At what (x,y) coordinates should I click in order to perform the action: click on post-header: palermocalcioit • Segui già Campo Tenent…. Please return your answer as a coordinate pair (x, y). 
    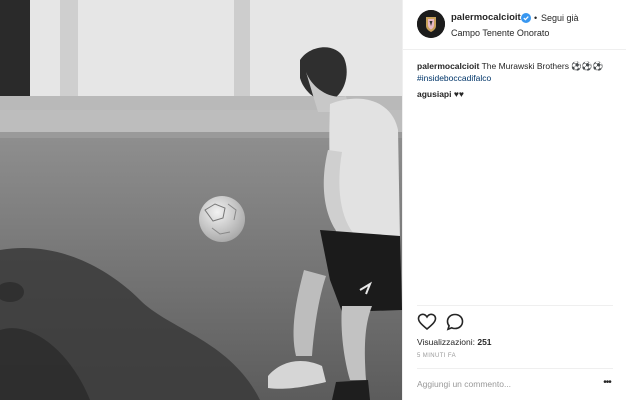
    Looking at the image, I should click on (514, 25).